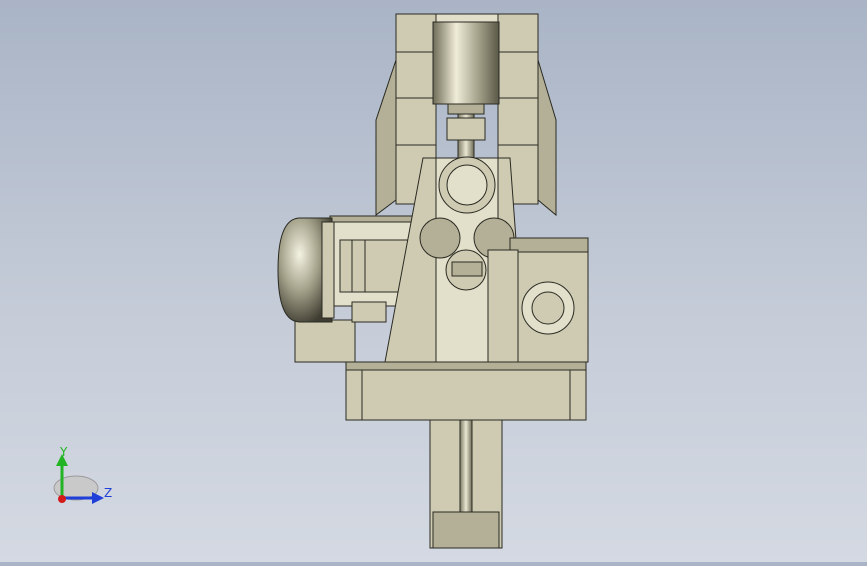  Describe the element at coordinates (538, 300) in the screenshot. I see `reducer-gearbox` at that location.